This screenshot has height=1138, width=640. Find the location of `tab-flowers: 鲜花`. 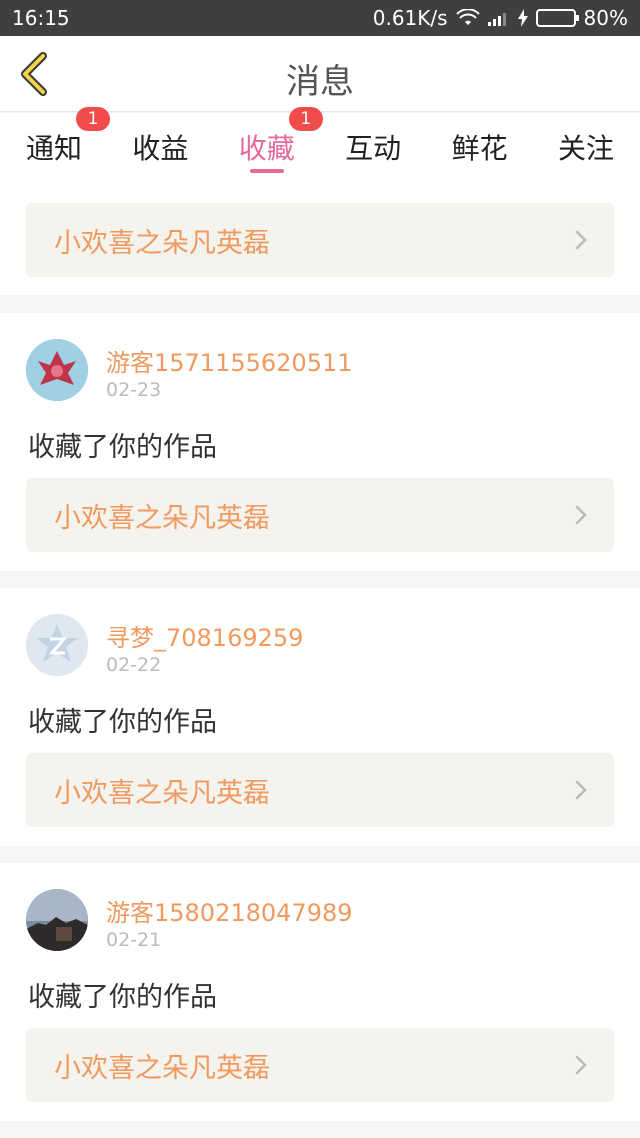

tab-flowers: 鲜花 is located at coordinates (480, 148).